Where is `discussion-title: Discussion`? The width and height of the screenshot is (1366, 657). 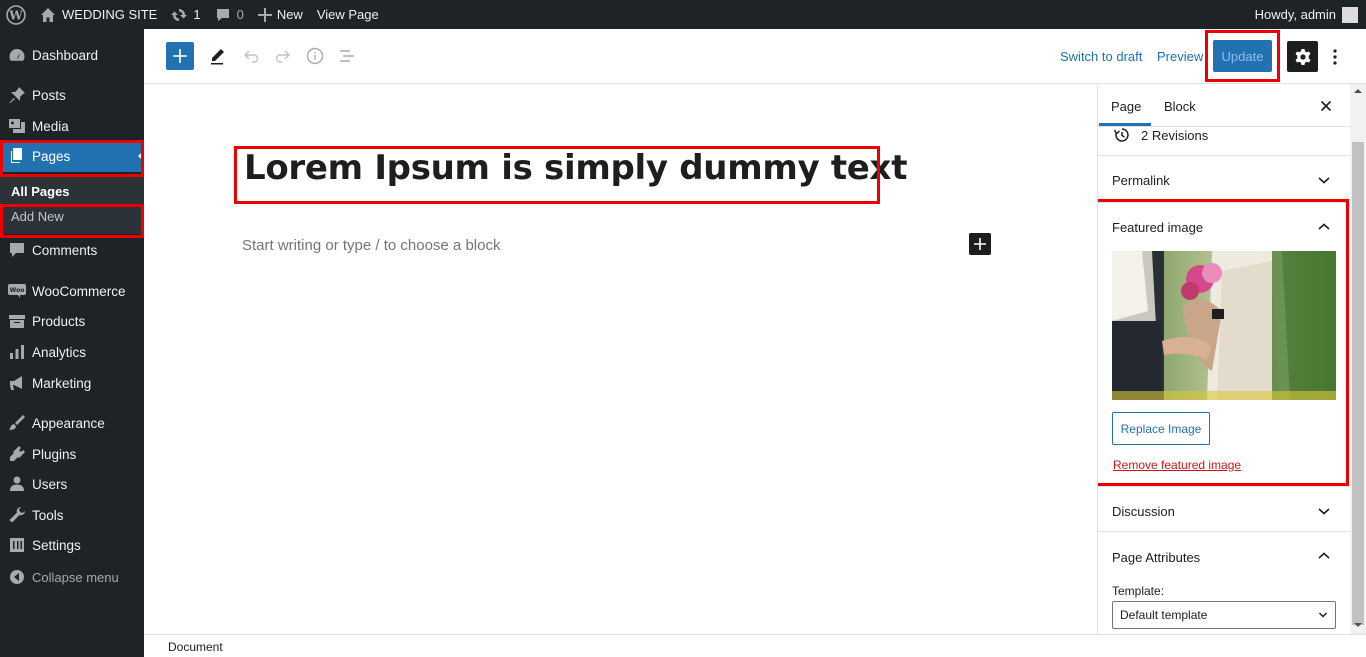 discussion-title: Discussion is located at coordinates (1143, 511).